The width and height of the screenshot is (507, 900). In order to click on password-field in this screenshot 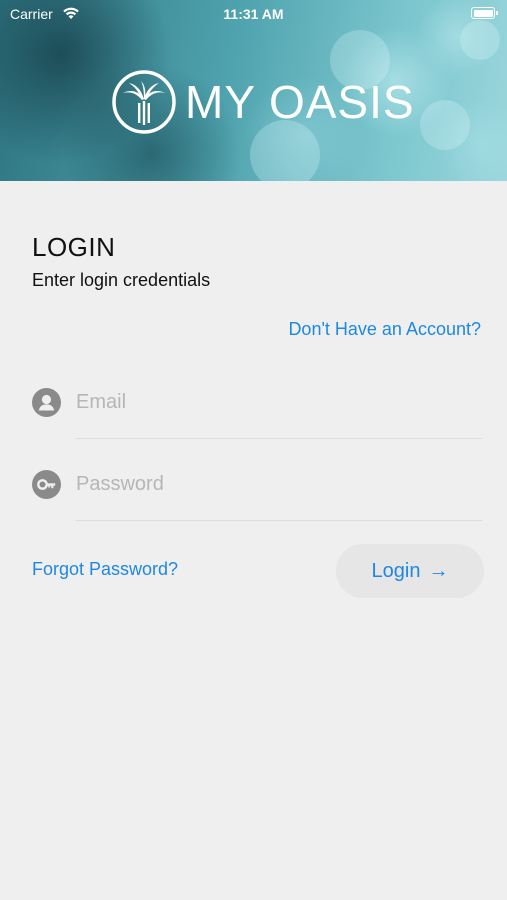, I will do `click(257, 489)`.